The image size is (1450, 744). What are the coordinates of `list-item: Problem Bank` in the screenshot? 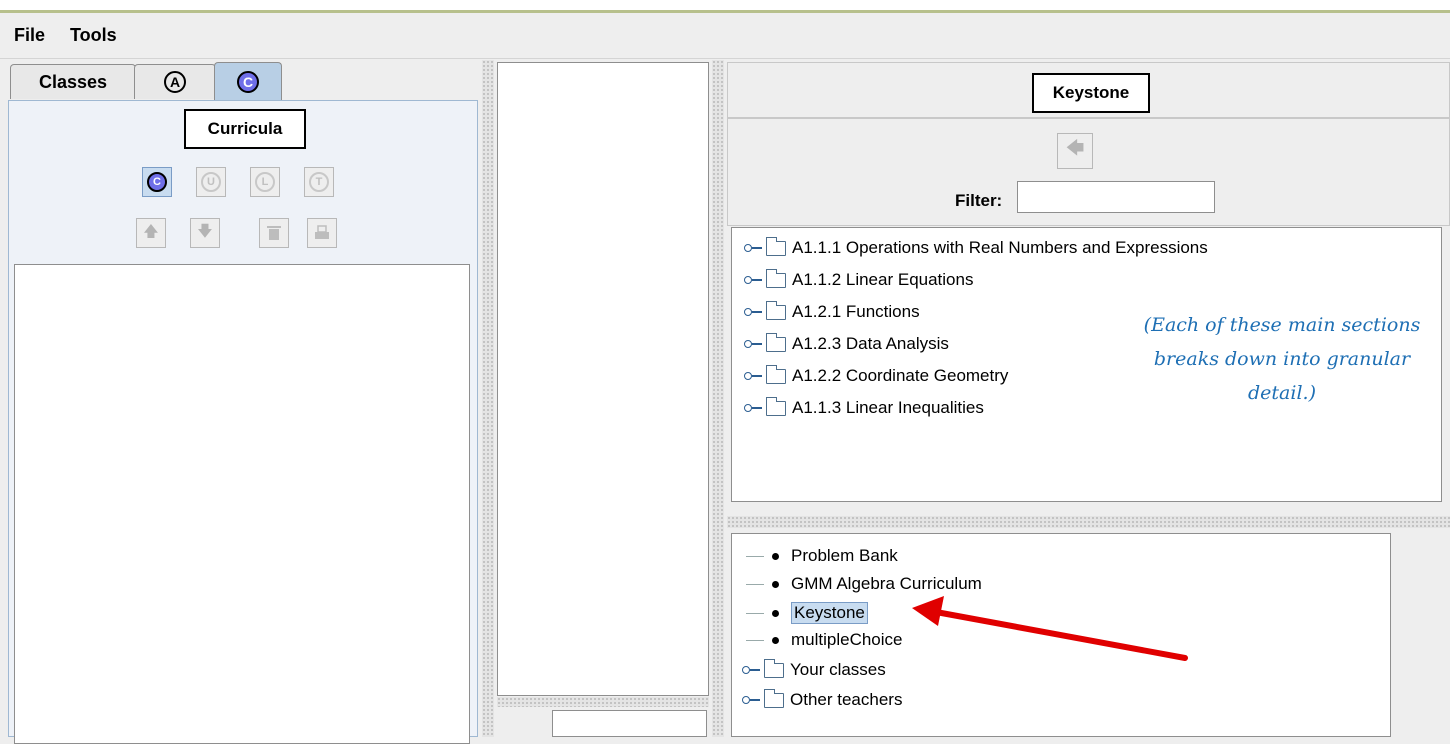 It's located at (822, 556).